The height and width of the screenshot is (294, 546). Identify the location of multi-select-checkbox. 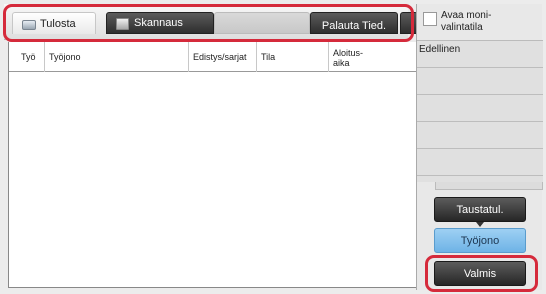
(430, 19).